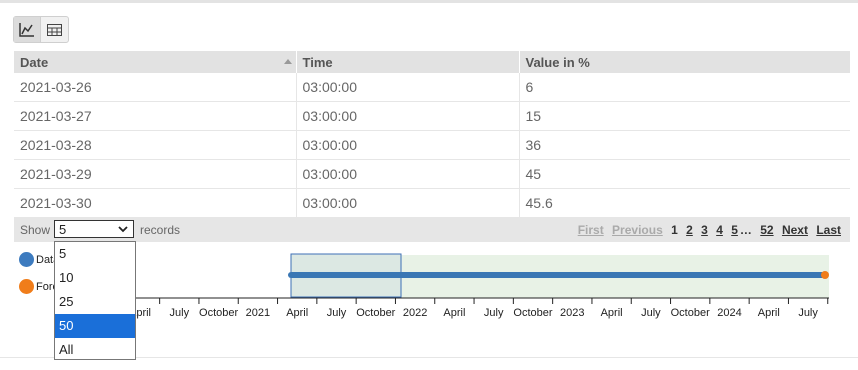  What do you see at coordinates (155, 145) in the screenshot?
I see `cell-date: 2021-03-28` at bounding box center [155, 145].